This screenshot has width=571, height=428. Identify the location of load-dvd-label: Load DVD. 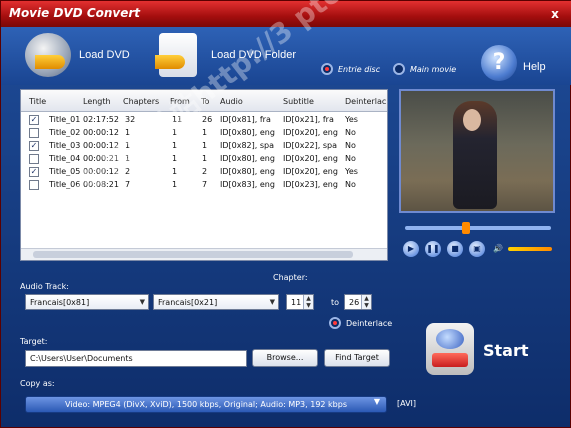
(104, 55).